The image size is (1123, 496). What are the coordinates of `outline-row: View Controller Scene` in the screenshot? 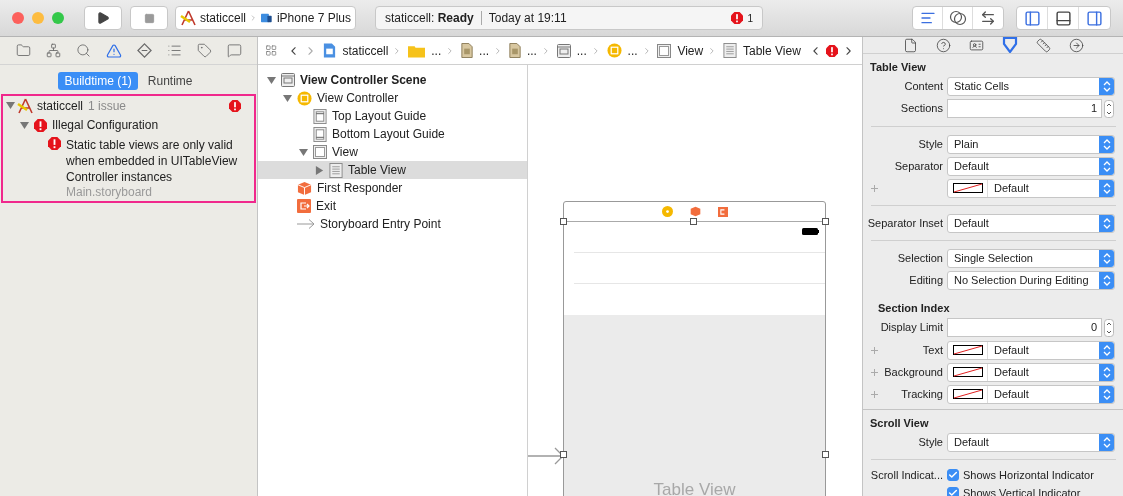 It's located at (392, 80).